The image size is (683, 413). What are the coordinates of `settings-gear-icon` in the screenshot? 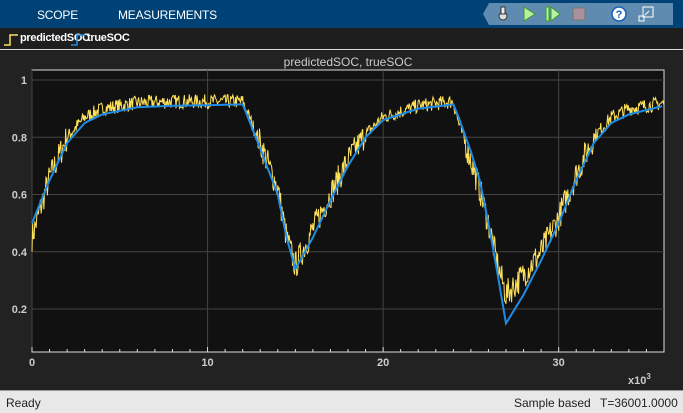 It's located at (503, 14).